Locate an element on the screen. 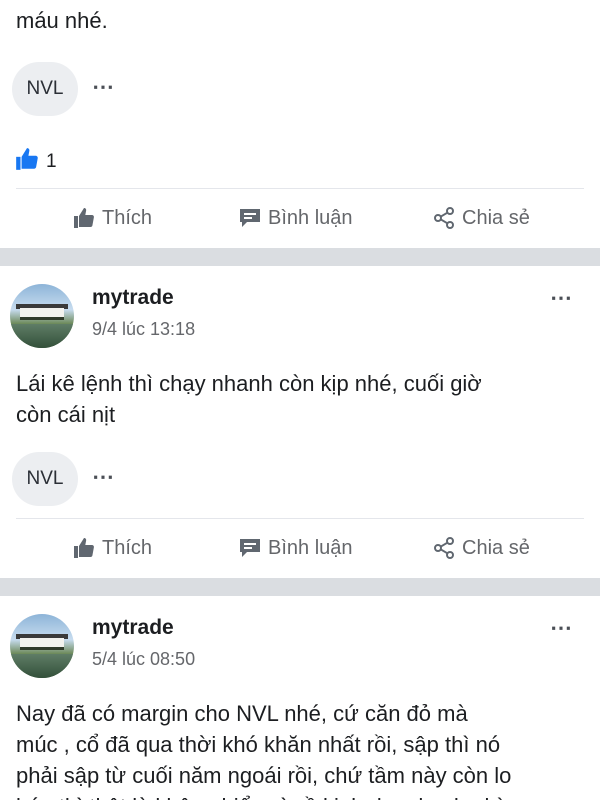 The height and width of the screenshot is (800, 600). post-timestamp: 5/4 lúc 08:50 is located at coordinates (143, 659).